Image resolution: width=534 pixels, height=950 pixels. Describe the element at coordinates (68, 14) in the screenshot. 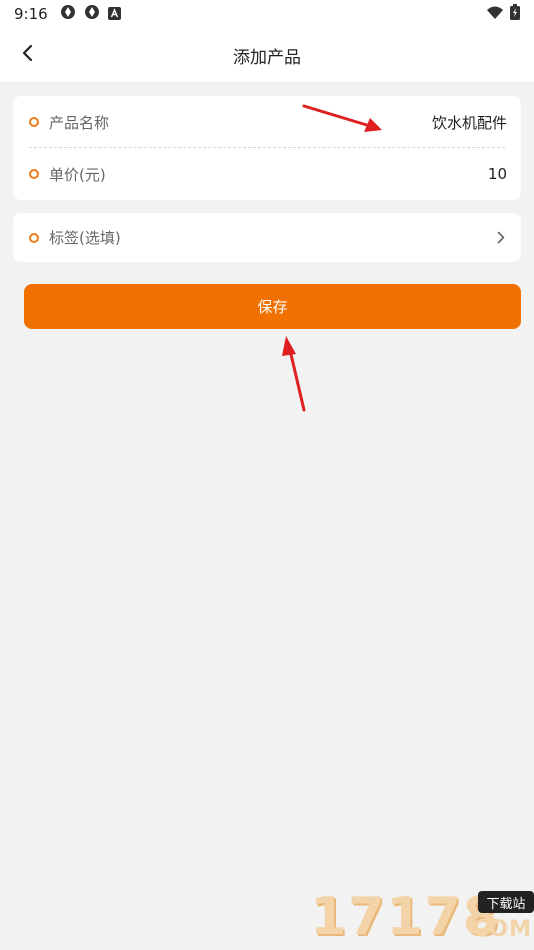

I see `aperture-icon` at that location.